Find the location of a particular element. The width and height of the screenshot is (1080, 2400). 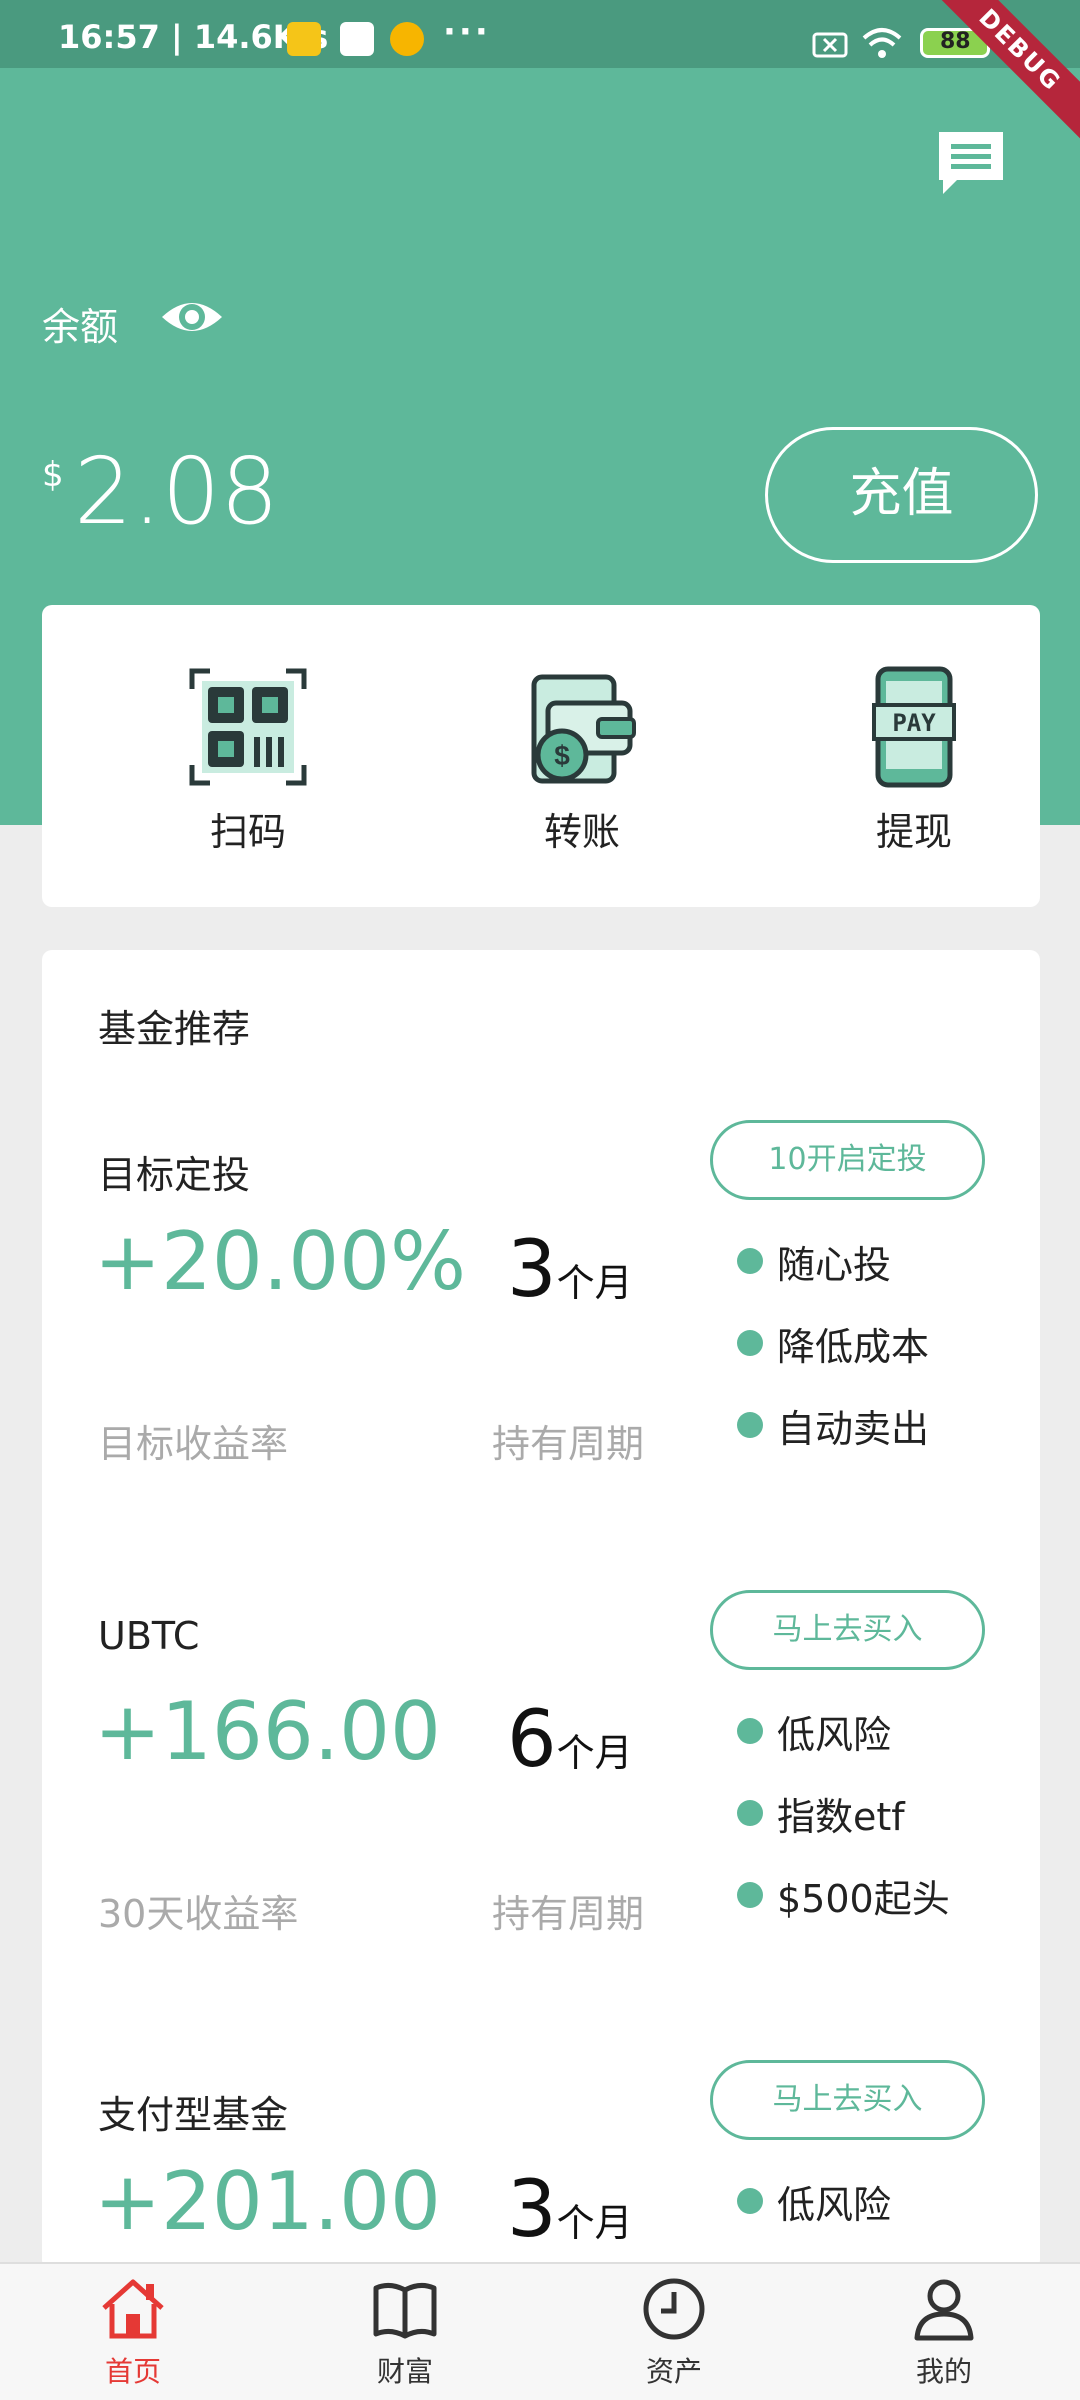

fund-tag: 自动卖出 is located at coordinates (833, 1425).